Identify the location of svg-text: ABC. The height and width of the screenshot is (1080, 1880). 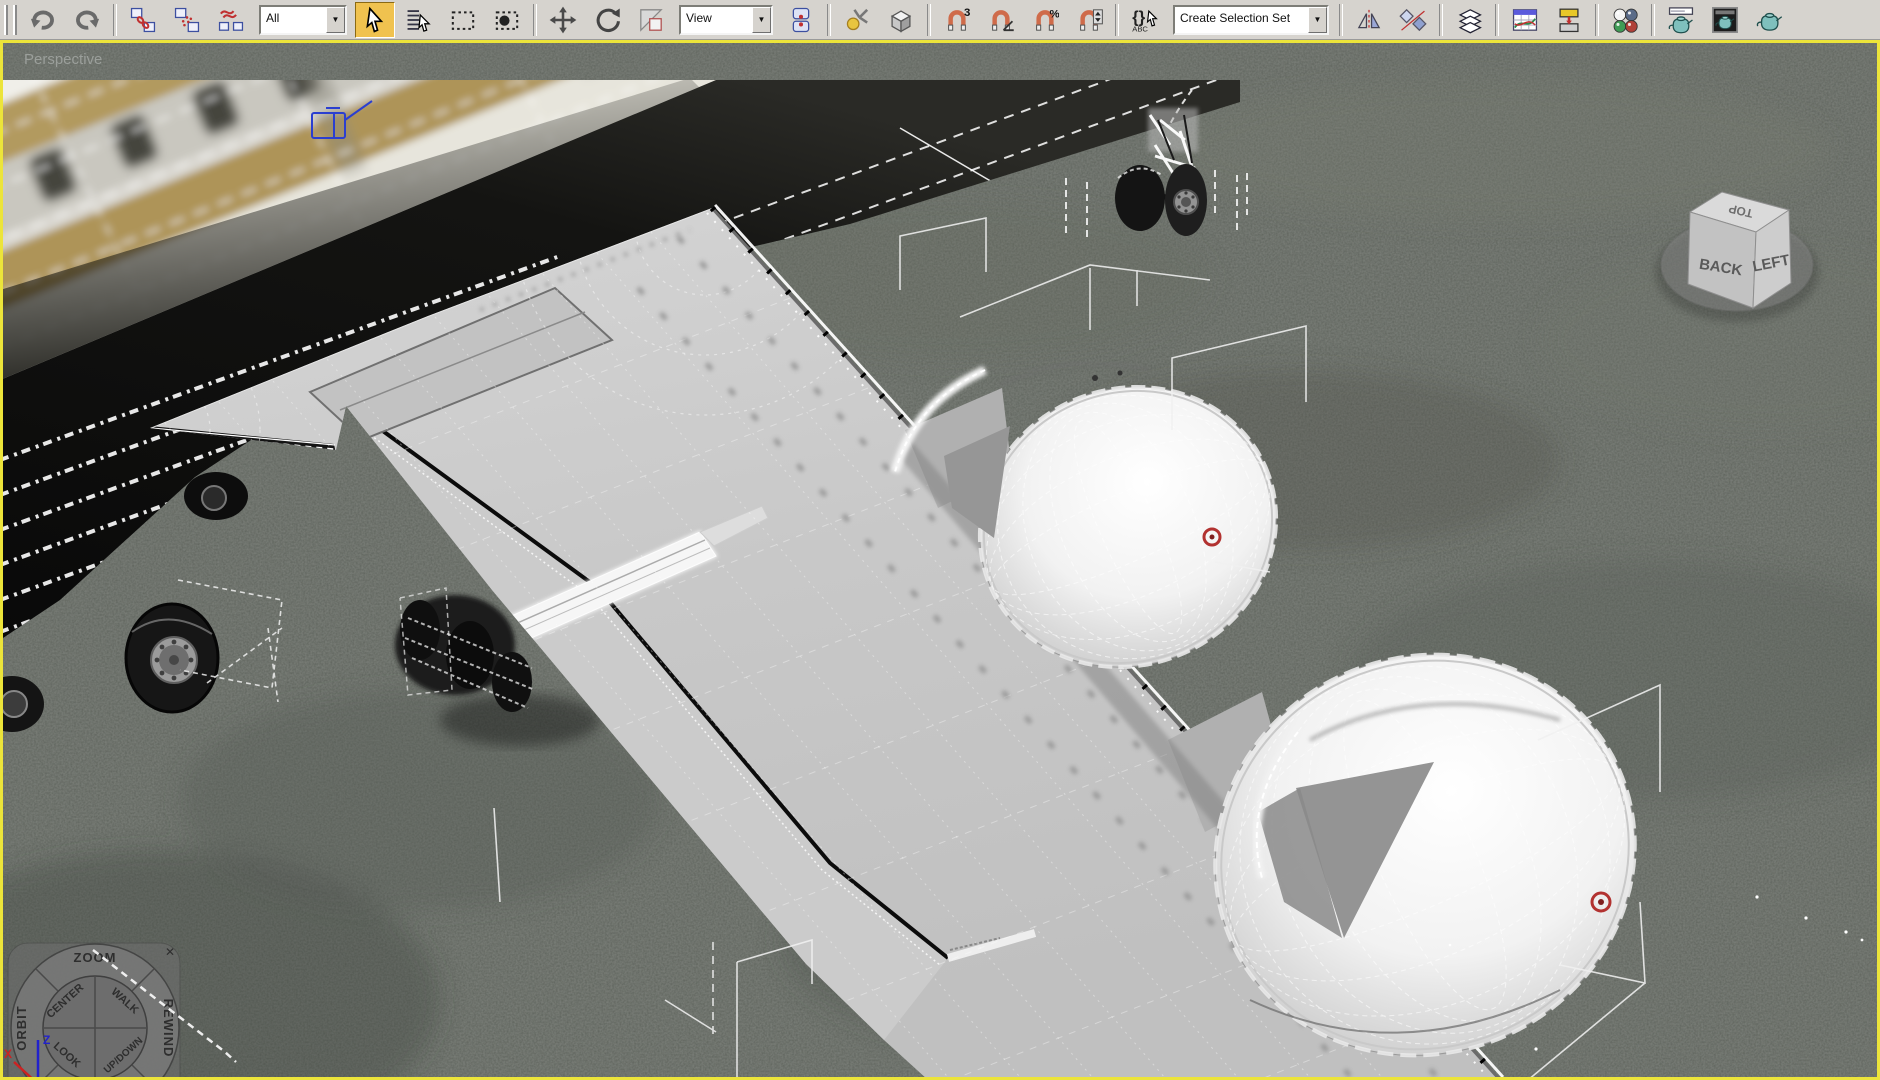
(1140, 28).